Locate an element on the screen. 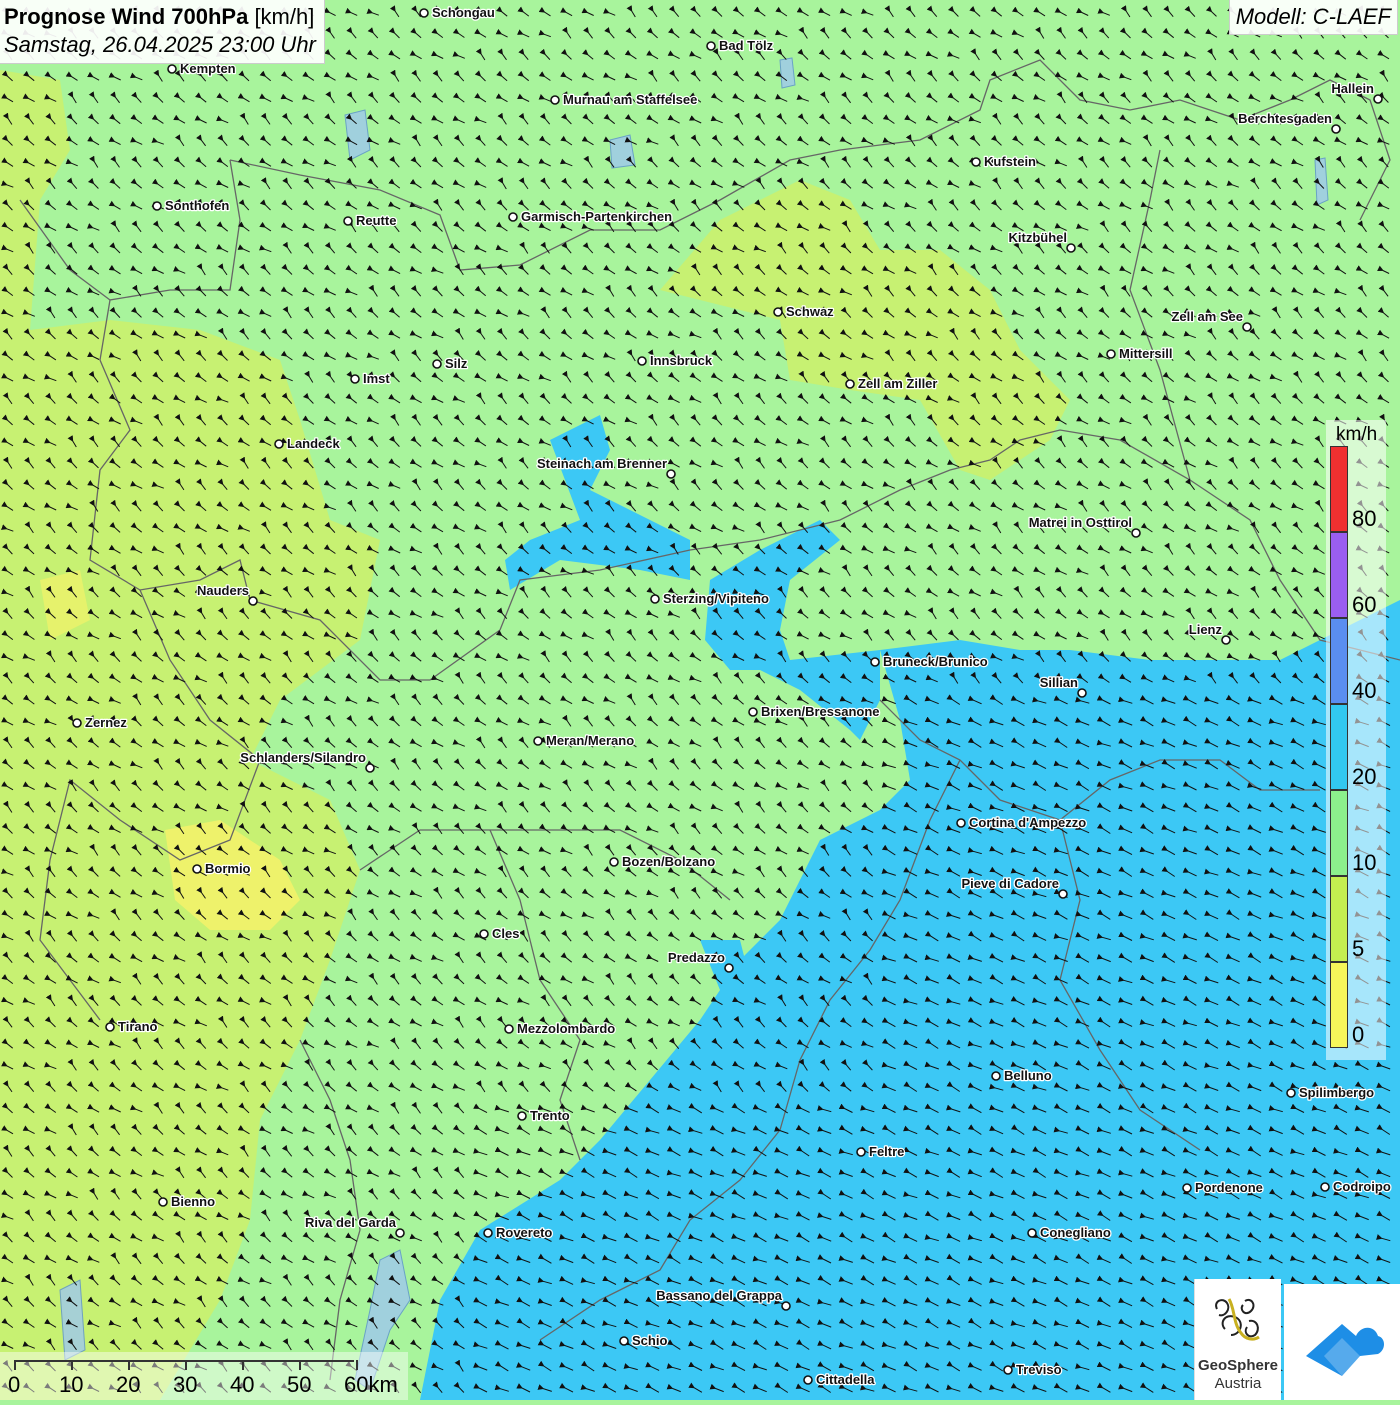  town-marker: Bruneck/Brunico is located at coordinates (929, 661).